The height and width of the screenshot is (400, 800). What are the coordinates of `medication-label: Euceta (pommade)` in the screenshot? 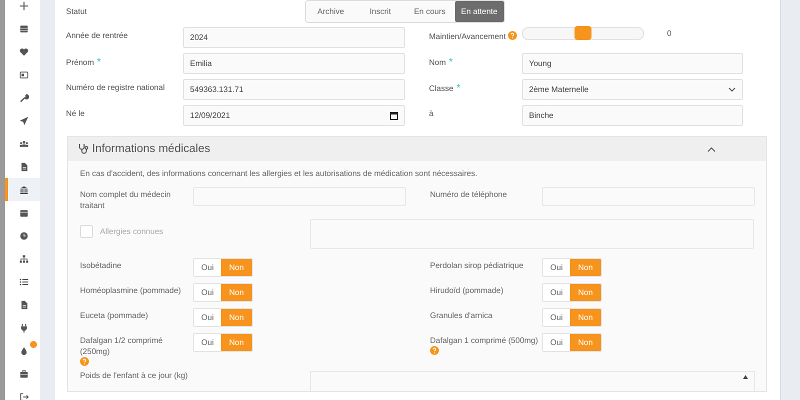 It's located at (114, 315).